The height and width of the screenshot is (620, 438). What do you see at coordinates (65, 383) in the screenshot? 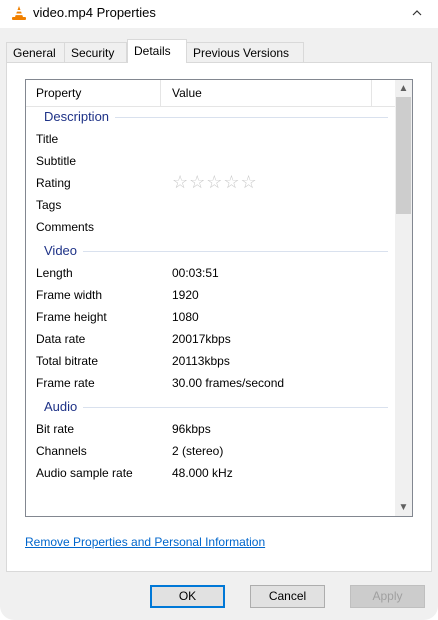
I see `property-name: Frame rate` at bounding box center [65, 383].